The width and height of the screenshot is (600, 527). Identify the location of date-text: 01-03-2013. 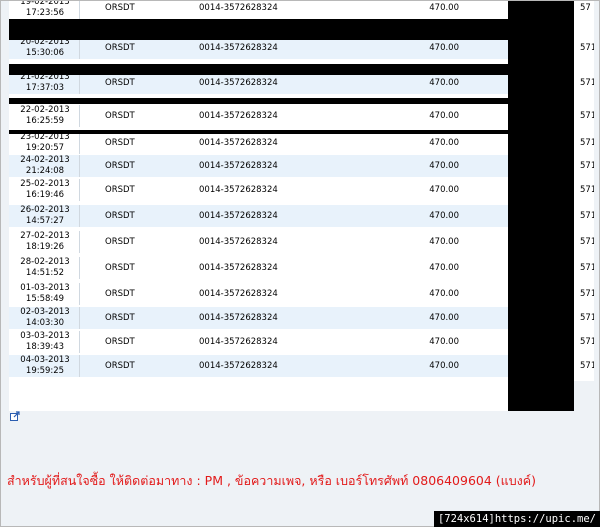
(45, 288).